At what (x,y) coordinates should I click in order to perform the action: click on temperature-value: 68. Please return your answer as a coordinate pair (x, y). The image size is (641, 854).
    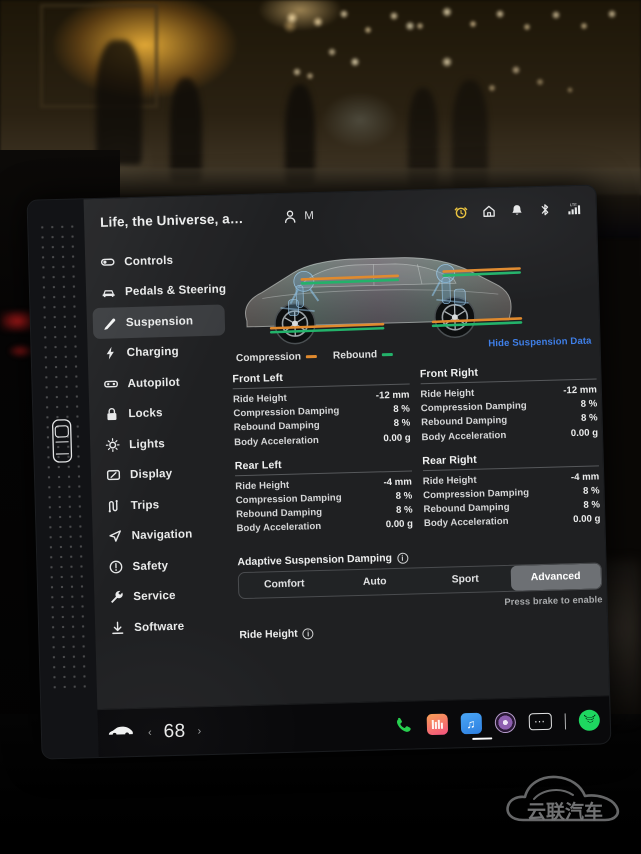
    Looking at the image, I should click on (174, 731).